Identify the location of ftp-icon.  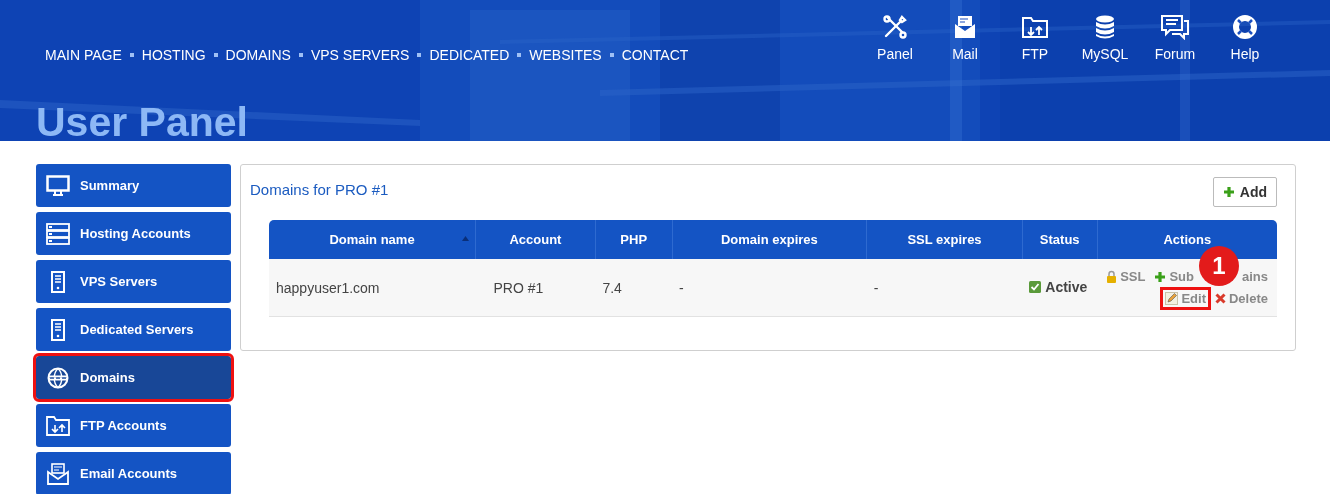
(1035, 27).